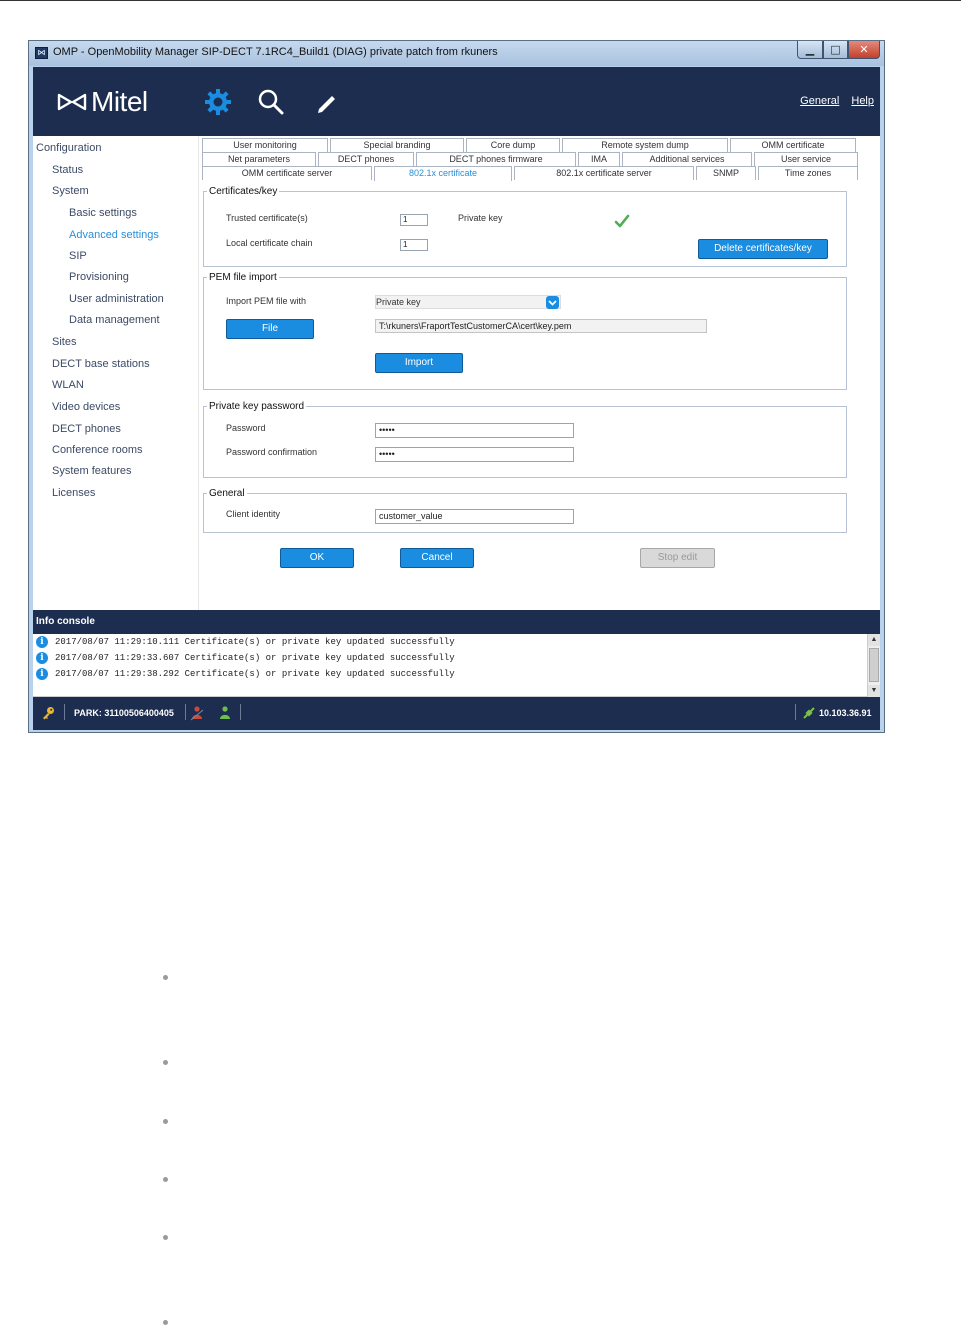 The width and height of the screenshot is (961, 1327). I want to click on status-bar: PARK: 31100506400405 10.103.36.91, so click(456, 713).